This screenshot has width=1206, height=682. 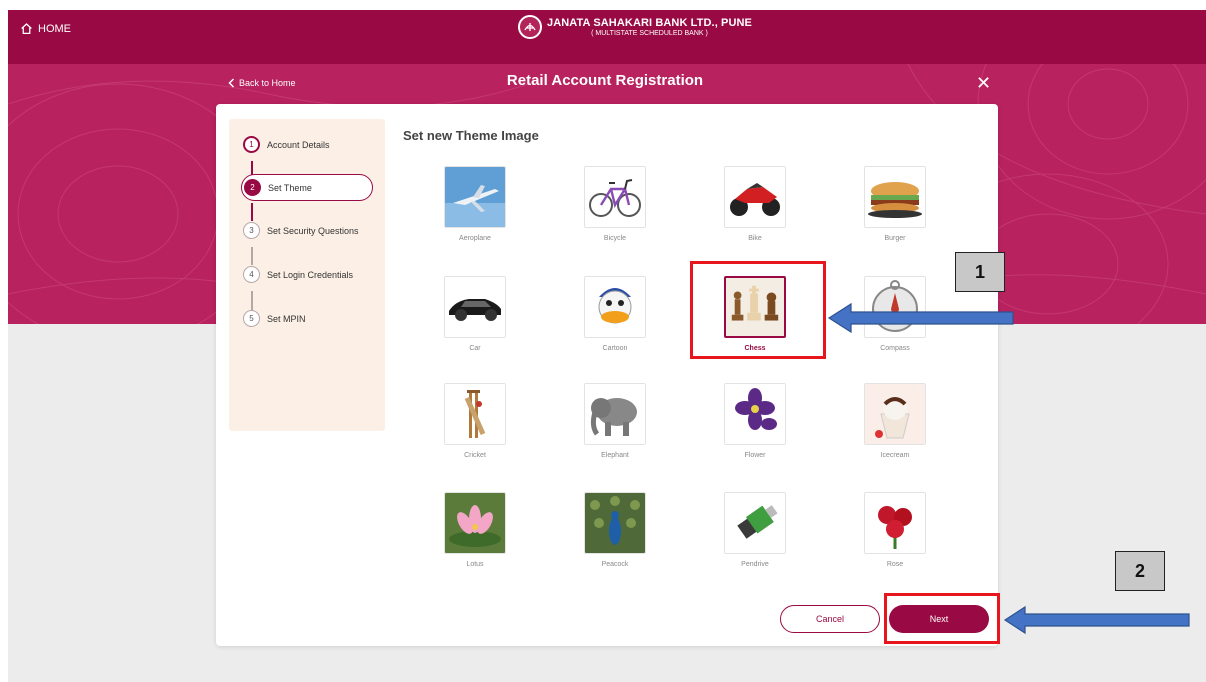 I want to click on step-account-details: 1 Account Details, so click(x=286, y=144).